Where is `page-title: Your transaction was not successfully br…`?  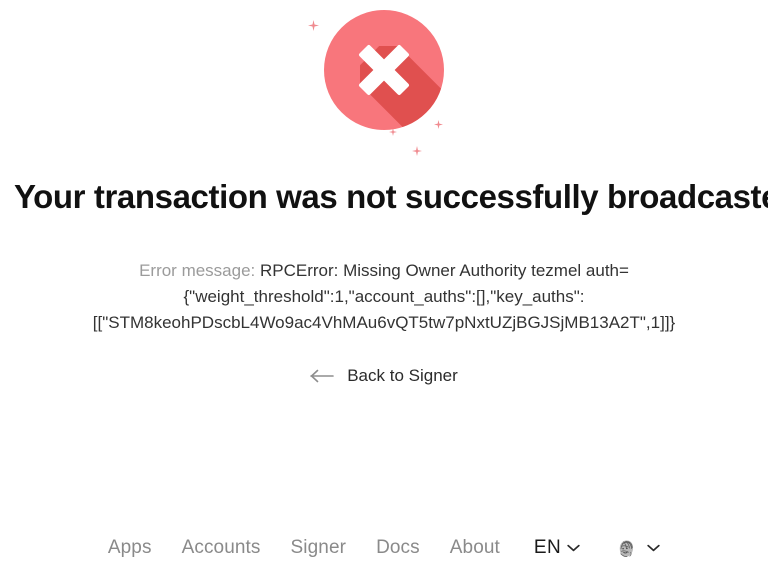
page-title: Your transaction was not successfully br… is located at coordinates (391, 196).